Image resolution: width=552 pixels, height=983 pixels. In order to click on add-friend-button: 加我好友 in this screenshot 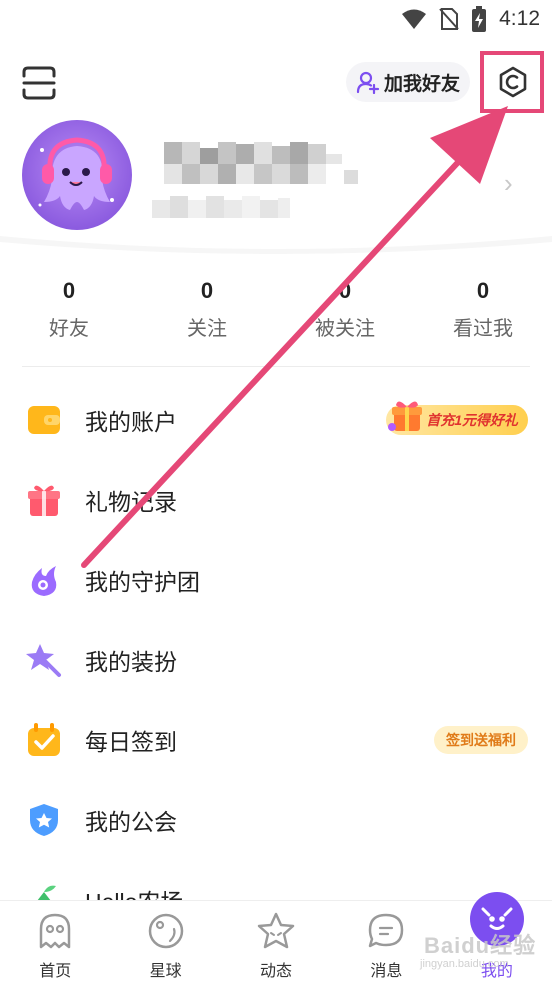, I will do `click(408, 82)`.